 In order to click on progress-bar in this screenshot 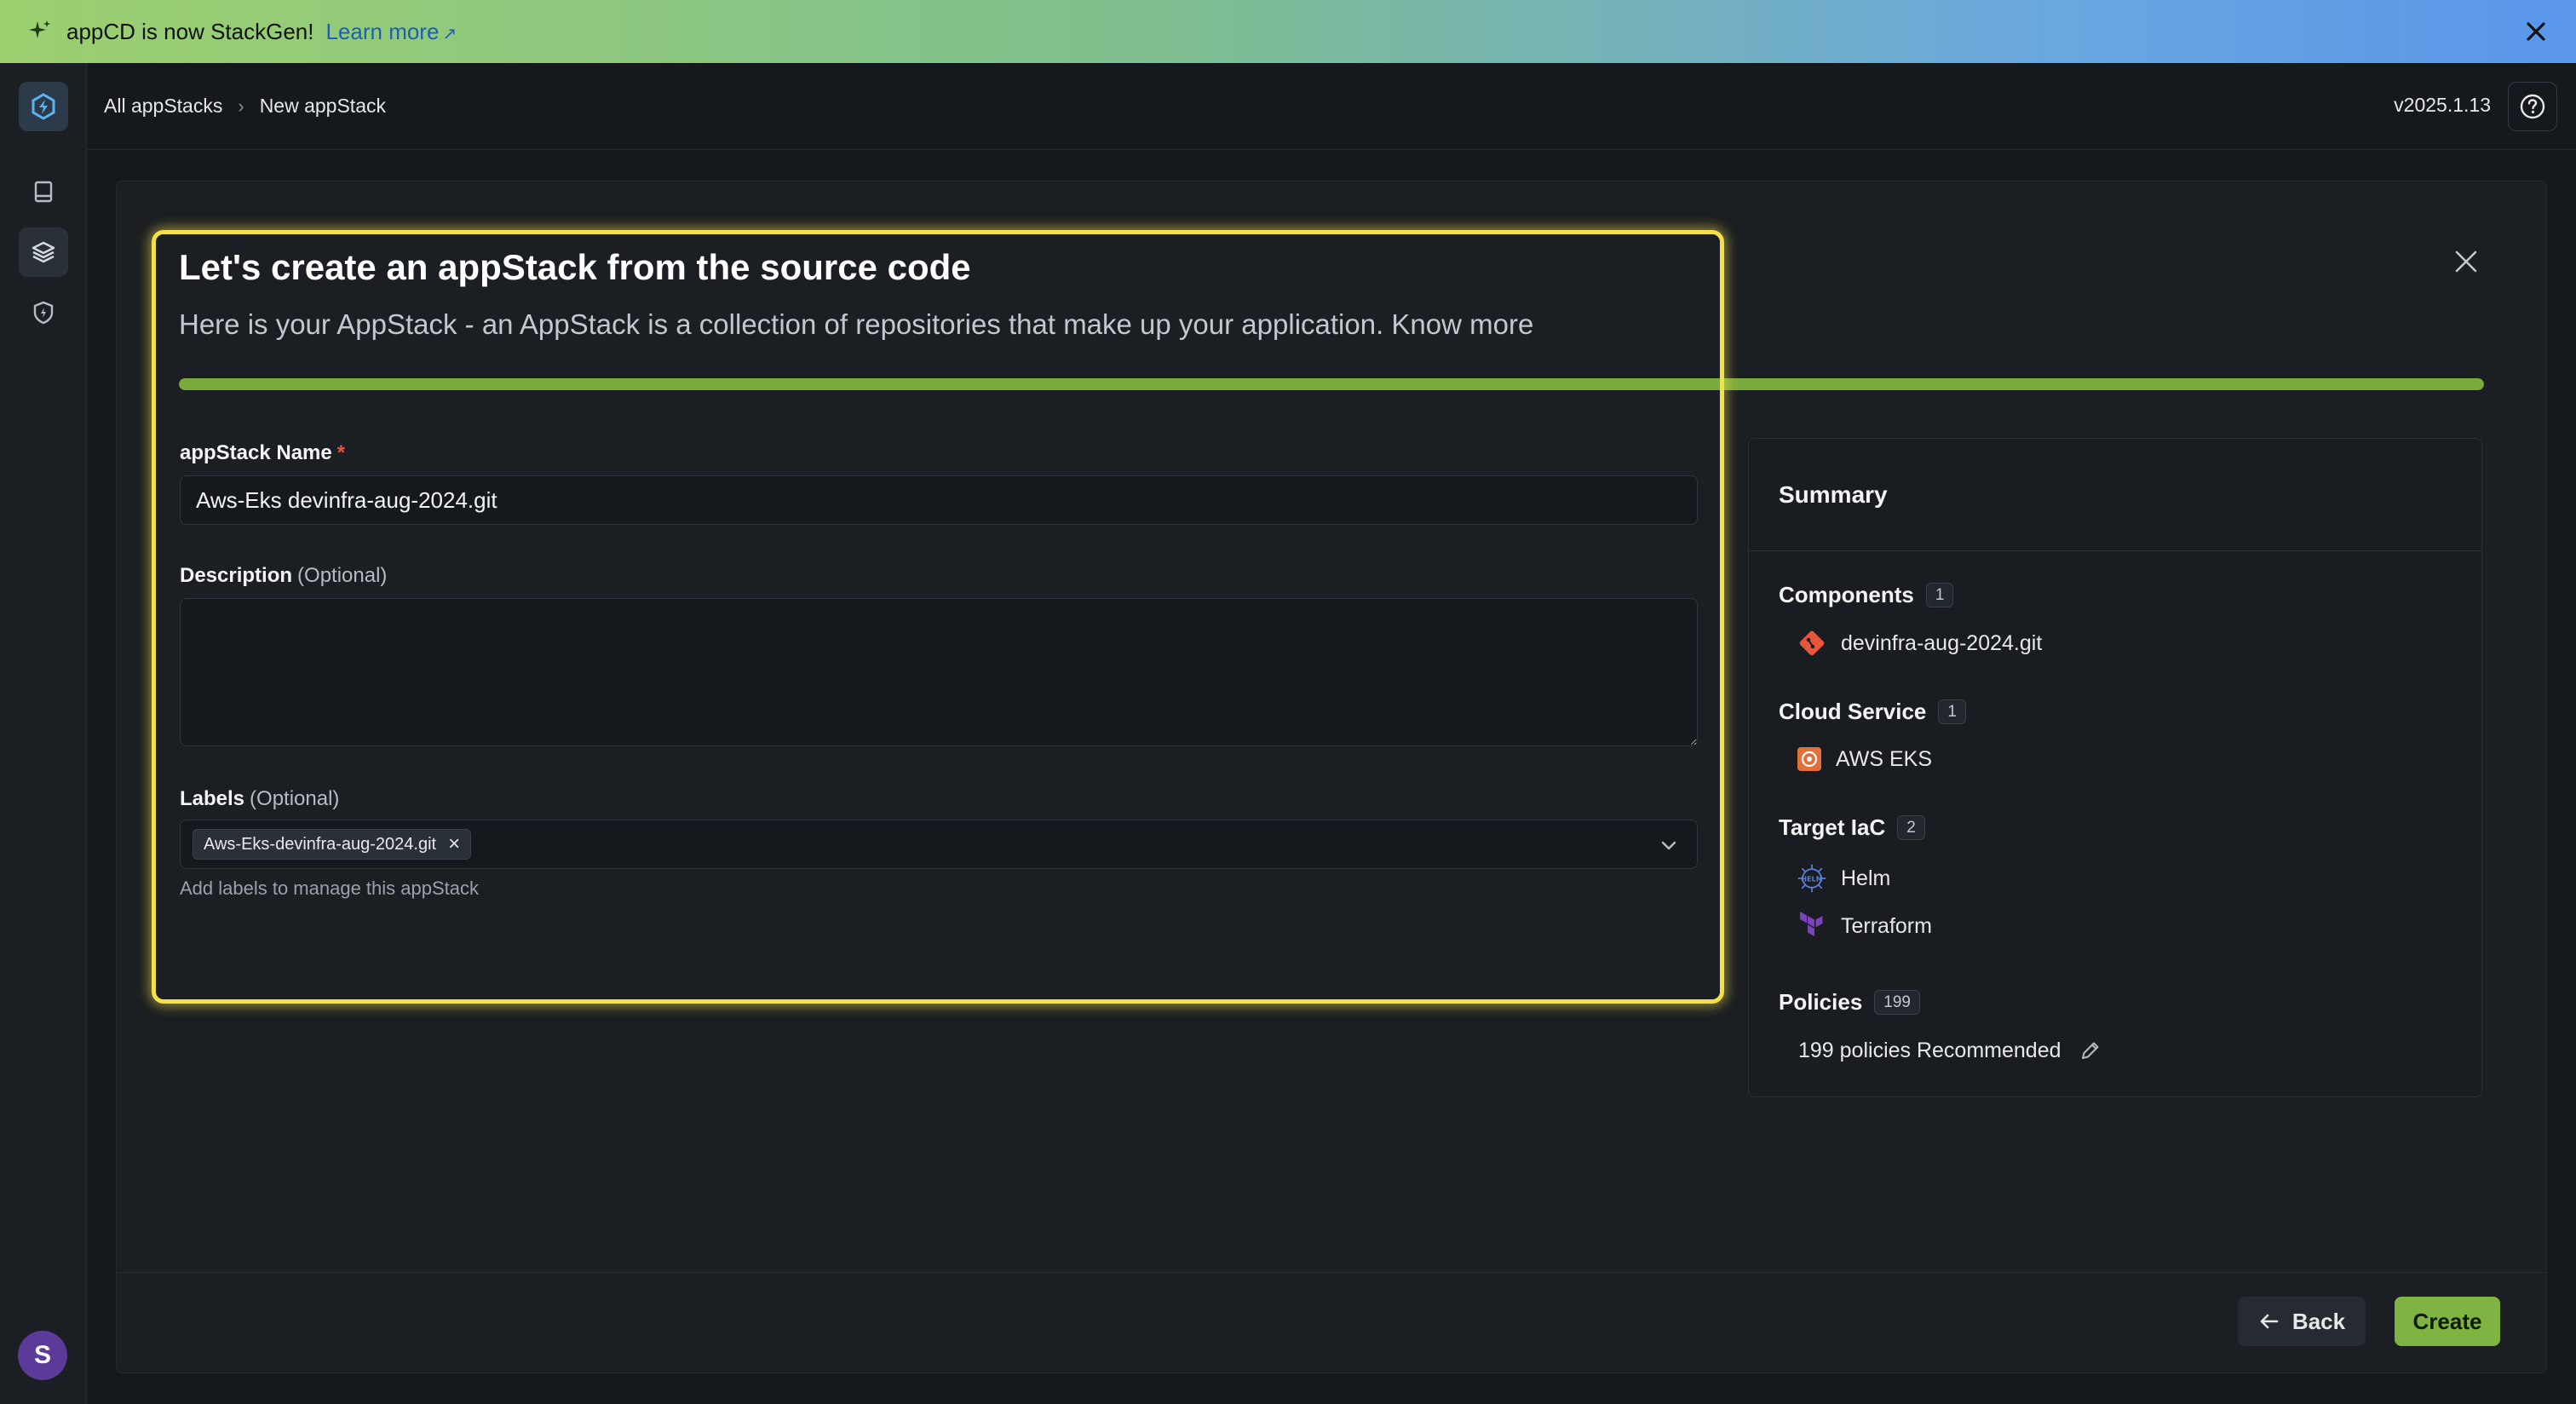, I will do `click(1332, 384)`.